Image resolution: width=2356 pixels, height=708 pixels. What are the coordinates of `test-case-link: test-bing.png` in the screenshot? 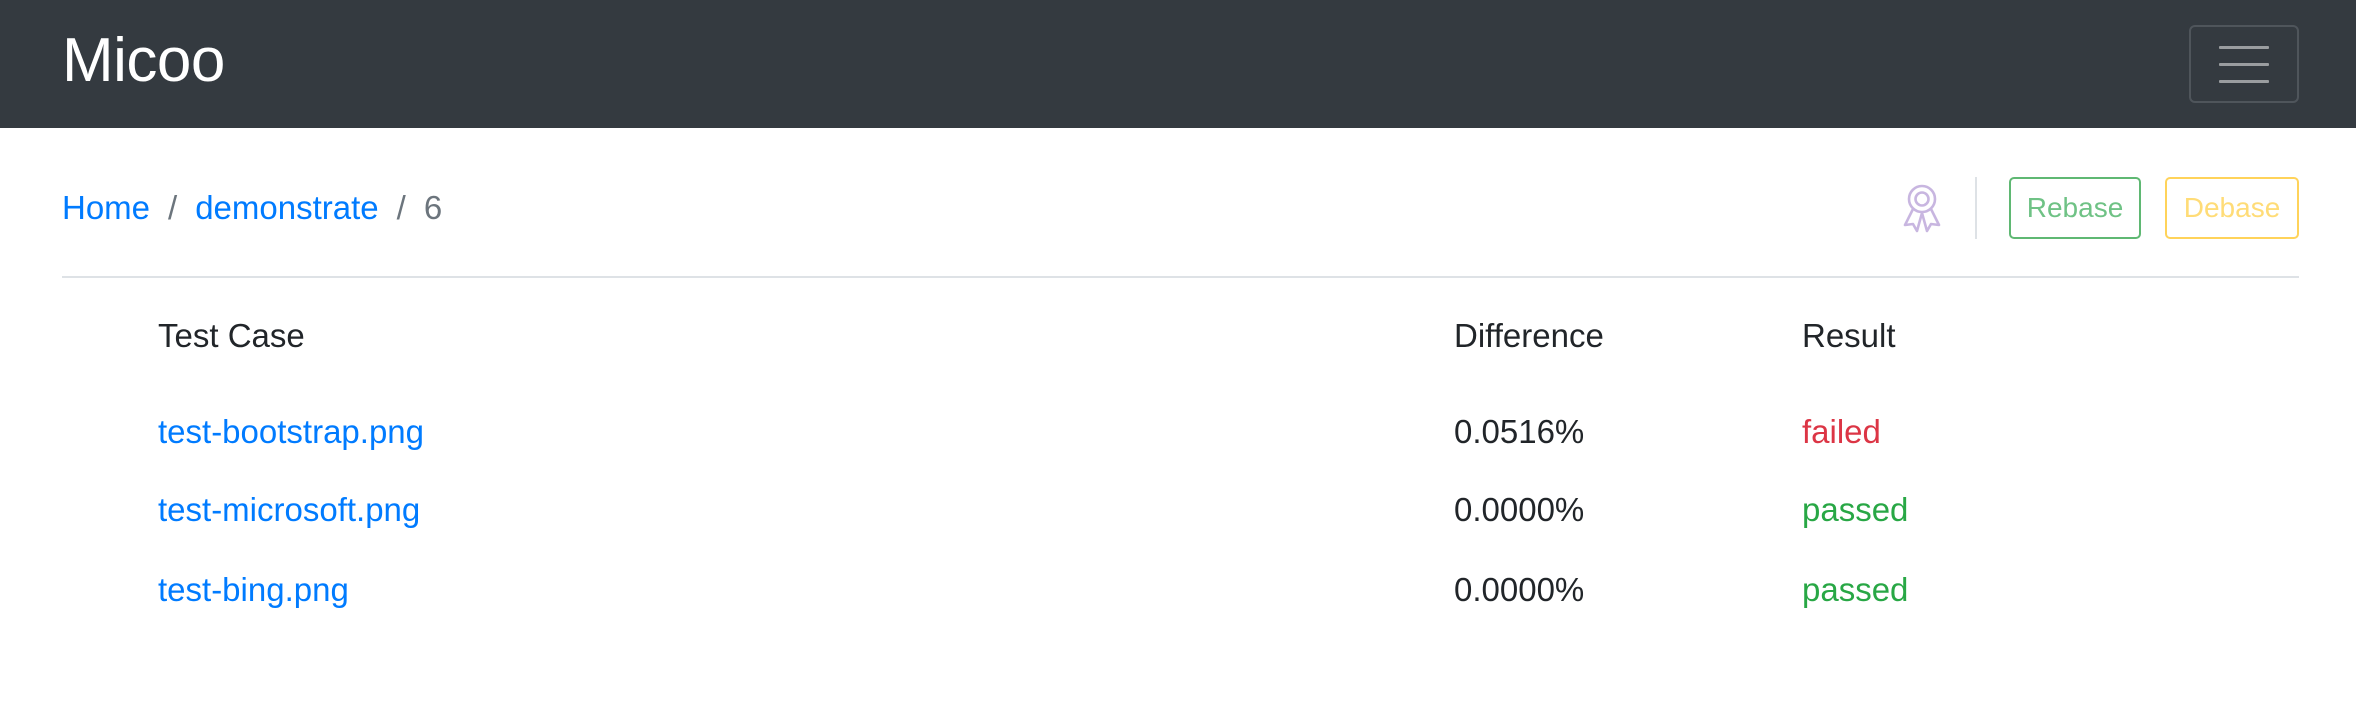 It's located at (253, 589).